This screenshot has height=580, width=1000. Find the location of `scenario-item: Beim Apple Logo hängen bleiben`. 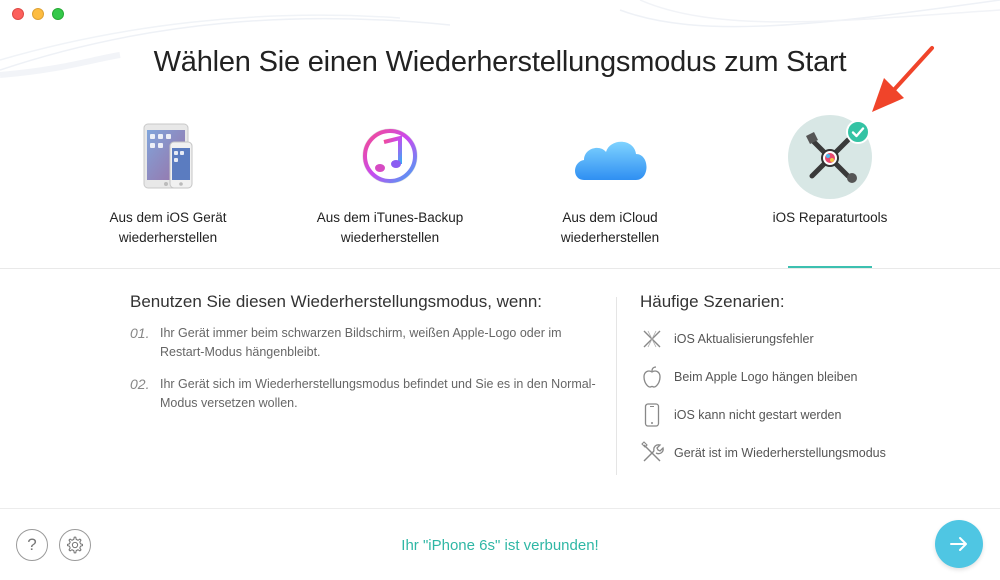

scenario-item: Beim Apple Logo hängen bleiben is located at coordinates (805, 377).